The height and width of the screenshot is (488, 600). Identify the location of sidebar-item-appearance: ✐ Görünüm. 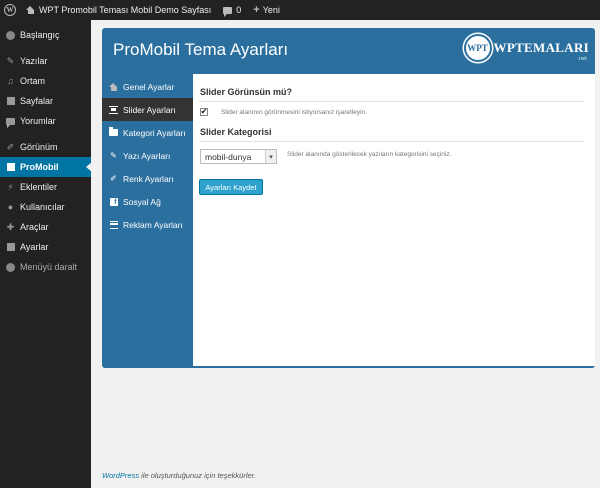
(45, 147).